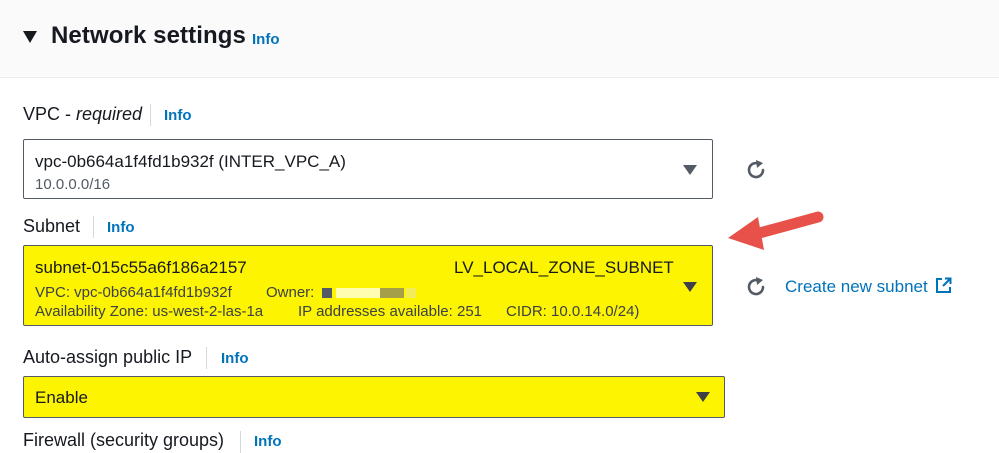 The width and height of the screenshot is (999, 453). What do you see at coordinates (235, 358) in the screenshot?
I see `public-ip-info-link: Info` at bounding box center [235, 358].